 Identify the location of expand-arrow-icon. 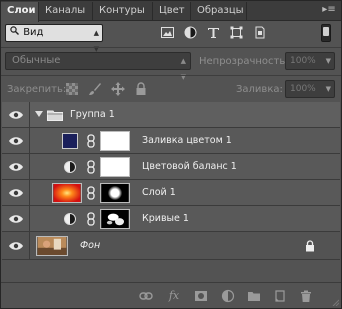
(39, 114).